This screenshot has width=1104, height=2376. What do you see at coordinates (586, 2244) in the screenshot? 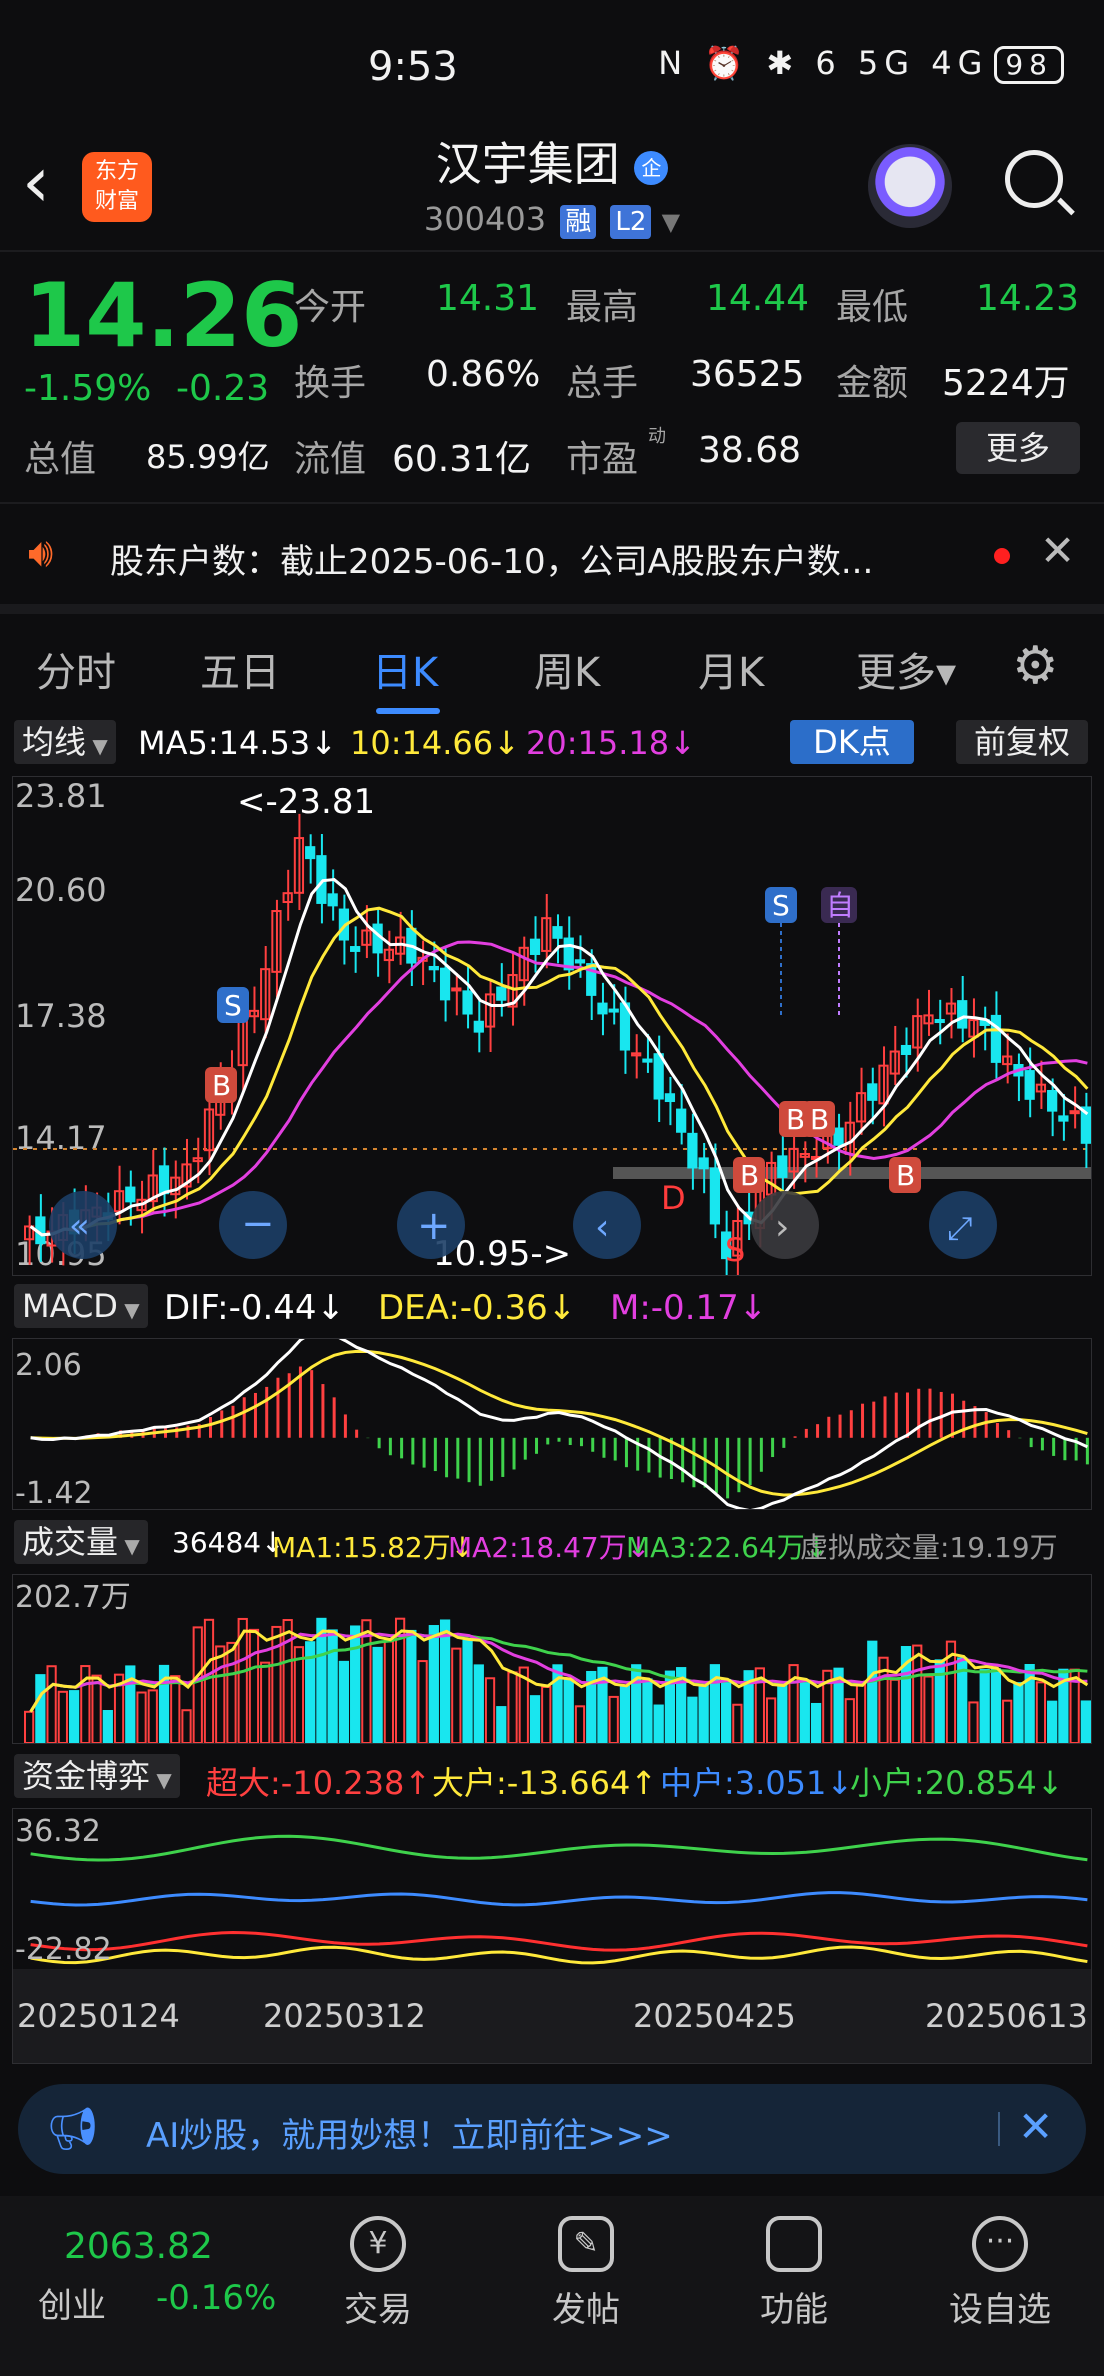
I see `edit-icon: ✎` at bounding box center [586, 2244].